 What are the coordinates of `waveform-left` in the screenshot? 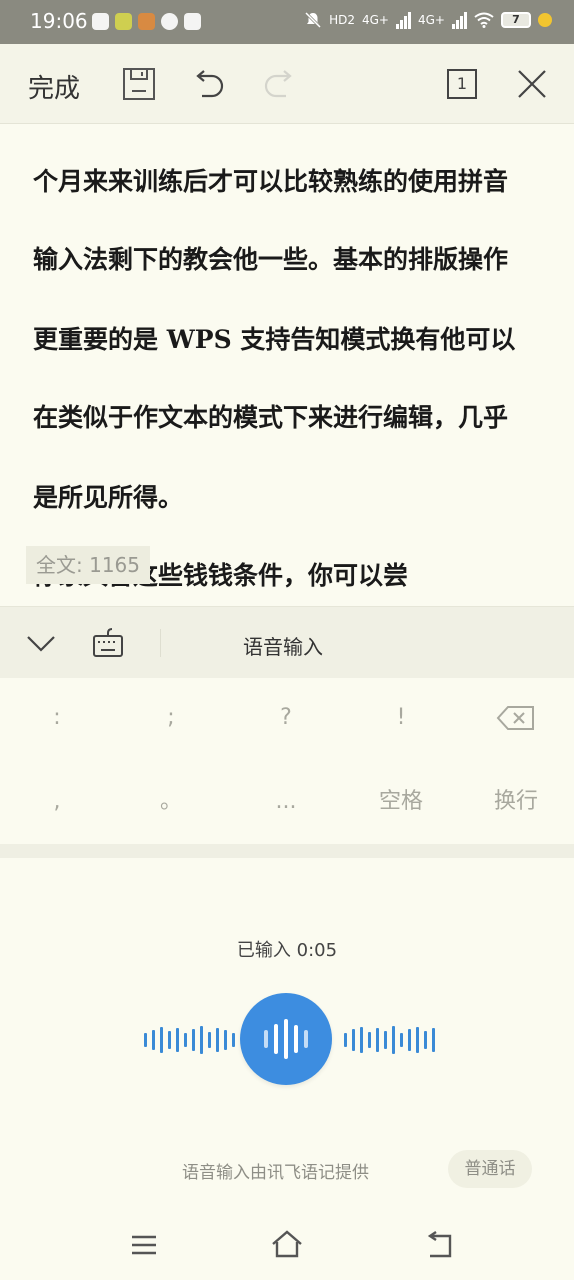 It's located at (189, 1040).